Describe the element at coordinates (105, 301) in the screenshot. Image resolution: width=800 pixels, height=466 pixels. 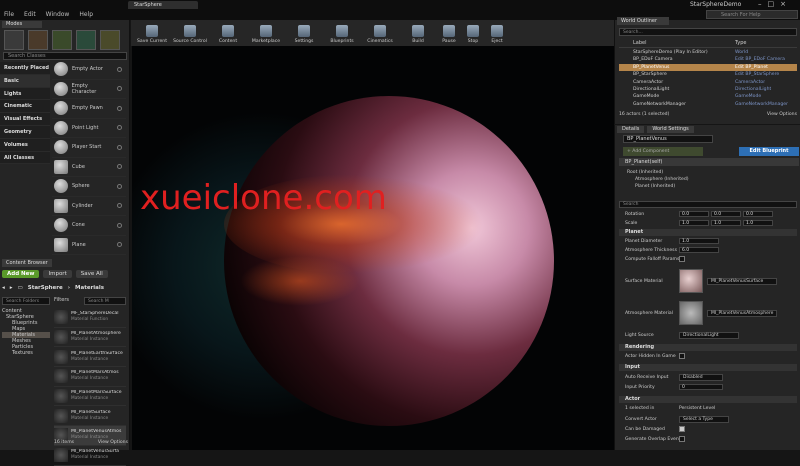
I see `search-assets-input: Search M` at that location.